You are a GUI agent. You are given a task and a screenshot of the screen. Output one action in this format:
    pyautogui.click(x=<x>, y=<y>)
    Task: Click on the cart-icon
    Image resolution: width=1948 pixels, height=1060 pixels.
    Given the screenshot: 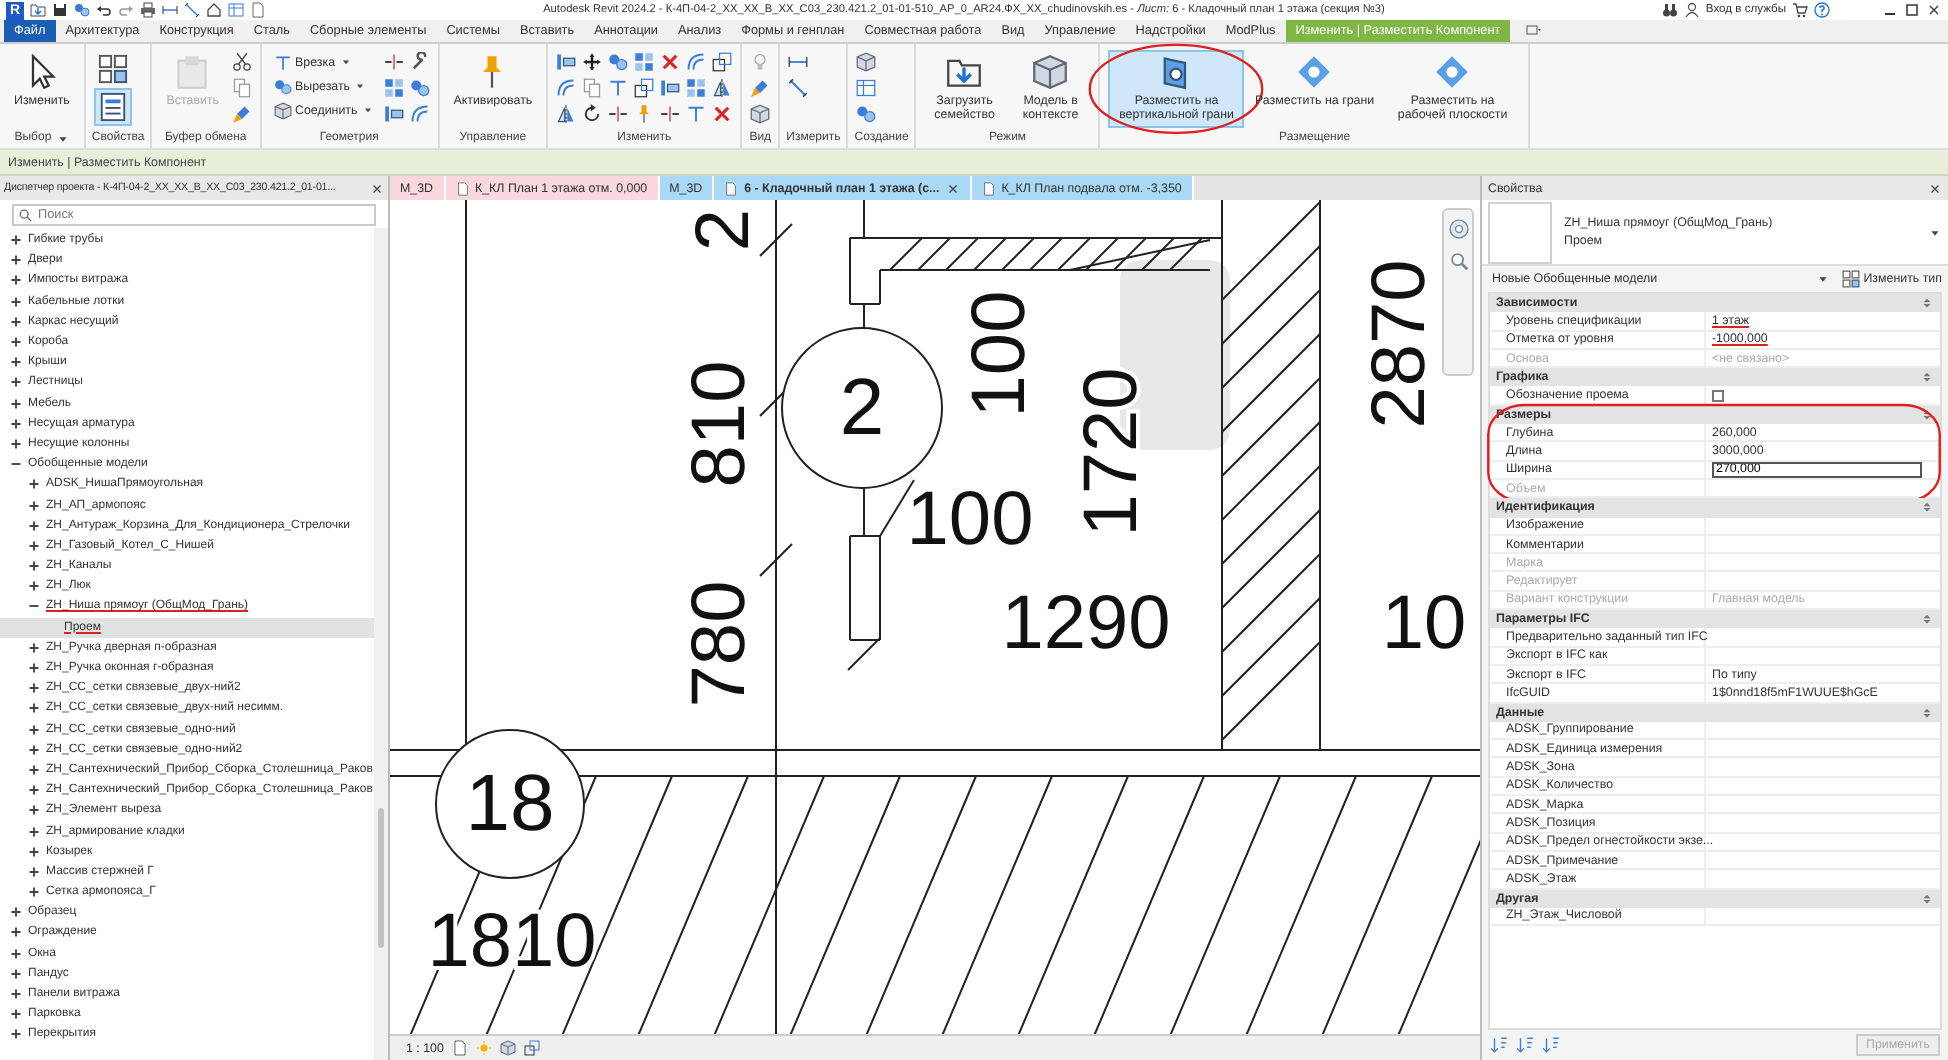 What is the action you would take?
    pyautogui.click(x=1800, y=10)
    